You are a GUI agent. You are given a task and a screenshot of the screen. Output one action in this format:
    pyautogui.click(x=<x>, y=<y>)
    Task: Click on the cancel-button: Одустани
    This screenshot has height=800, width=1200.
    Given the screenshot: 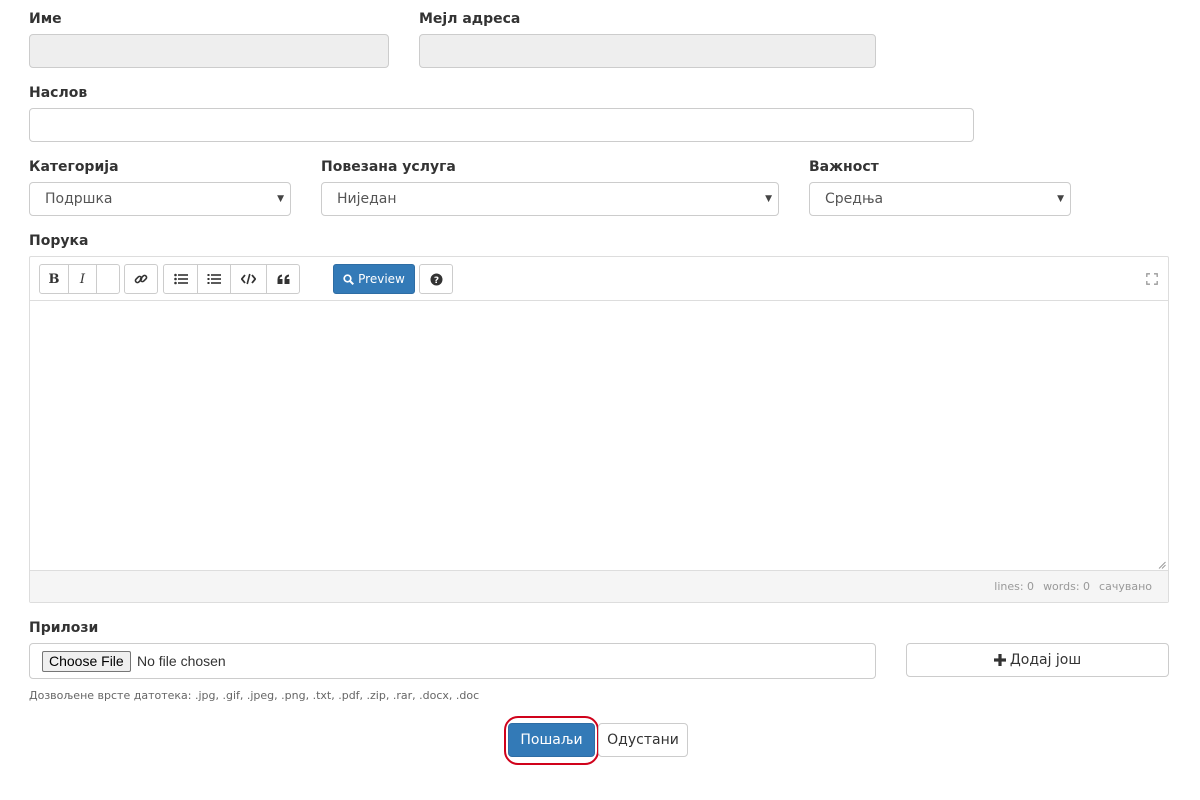 What is the action you would take?
    pyautogui.click(x=643, y=740)
    